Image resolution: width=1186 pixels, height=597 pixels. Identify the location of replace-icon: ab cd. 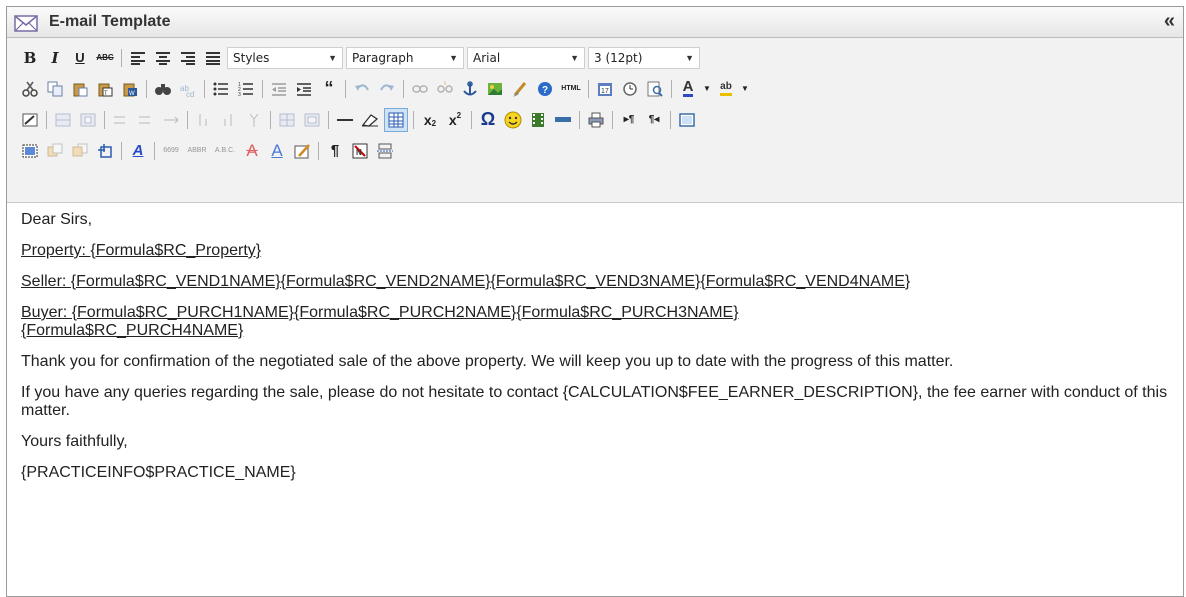
(188, 89).